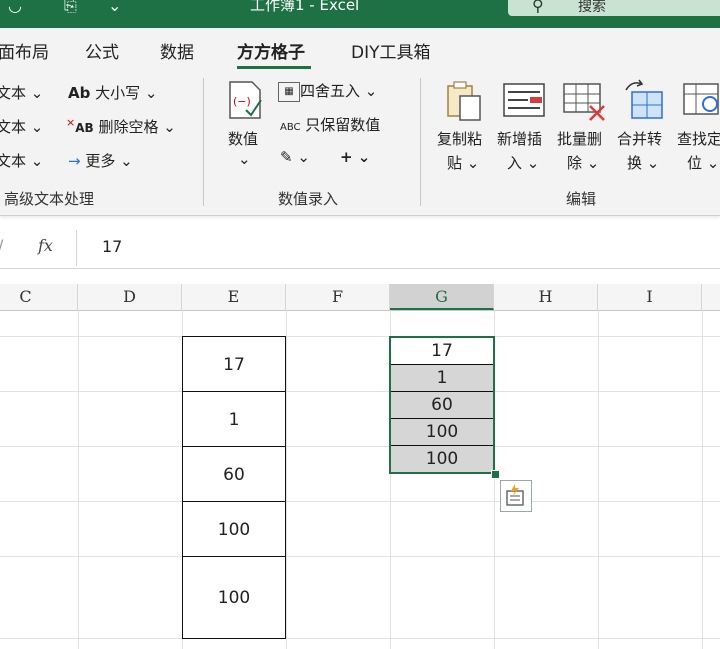  I want to click on more-button: → 更多 ⌄, so click(100, 160).